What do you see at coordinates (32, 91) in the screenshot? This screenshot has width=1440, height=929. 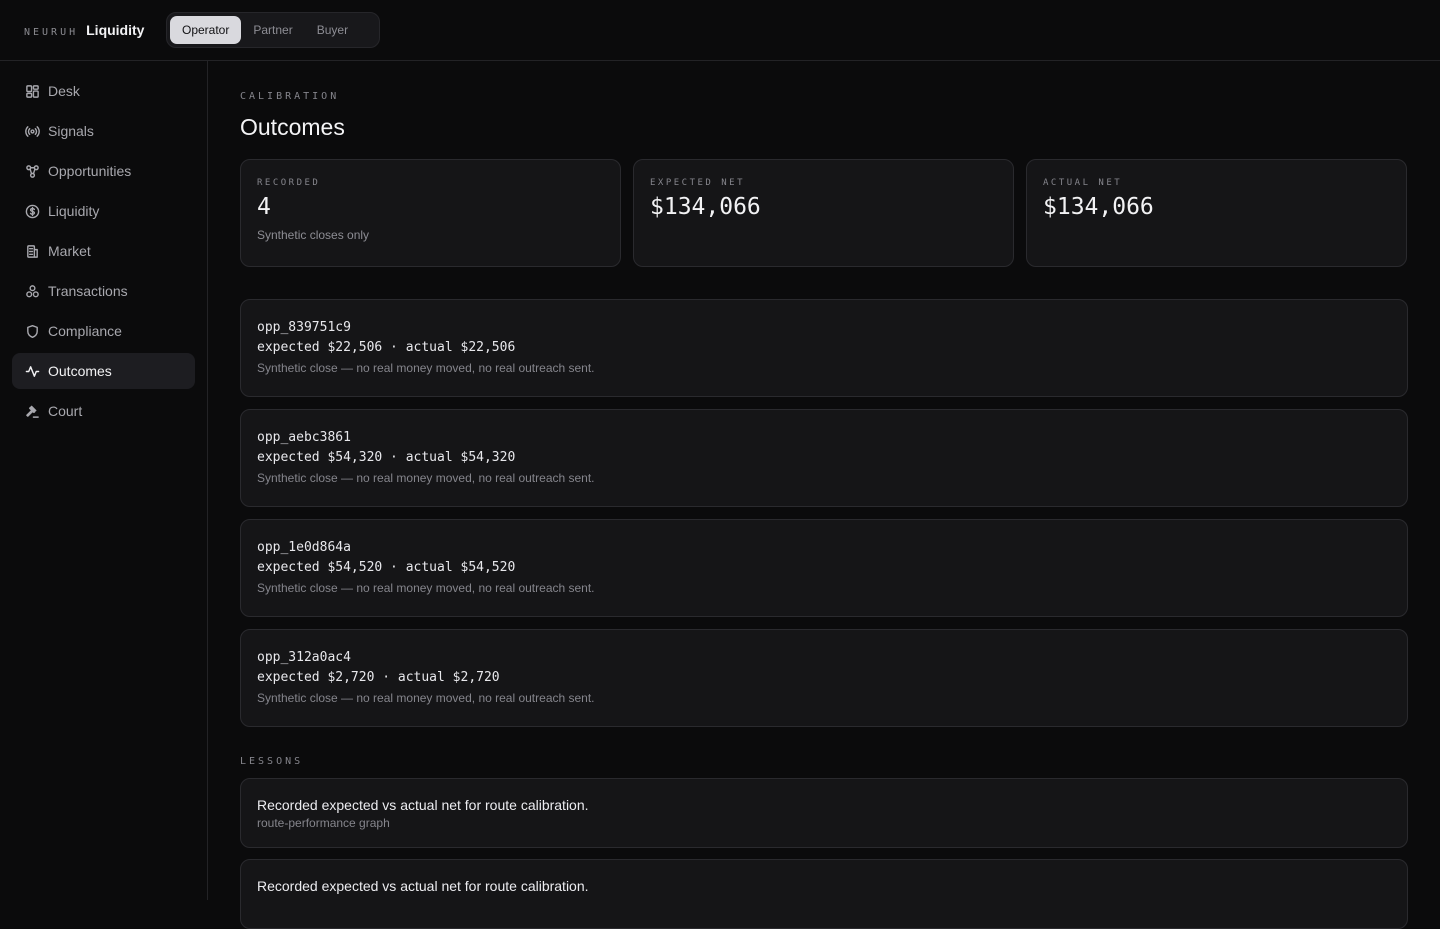 I see `dashboard-icon` at bounding box center [32, 91].